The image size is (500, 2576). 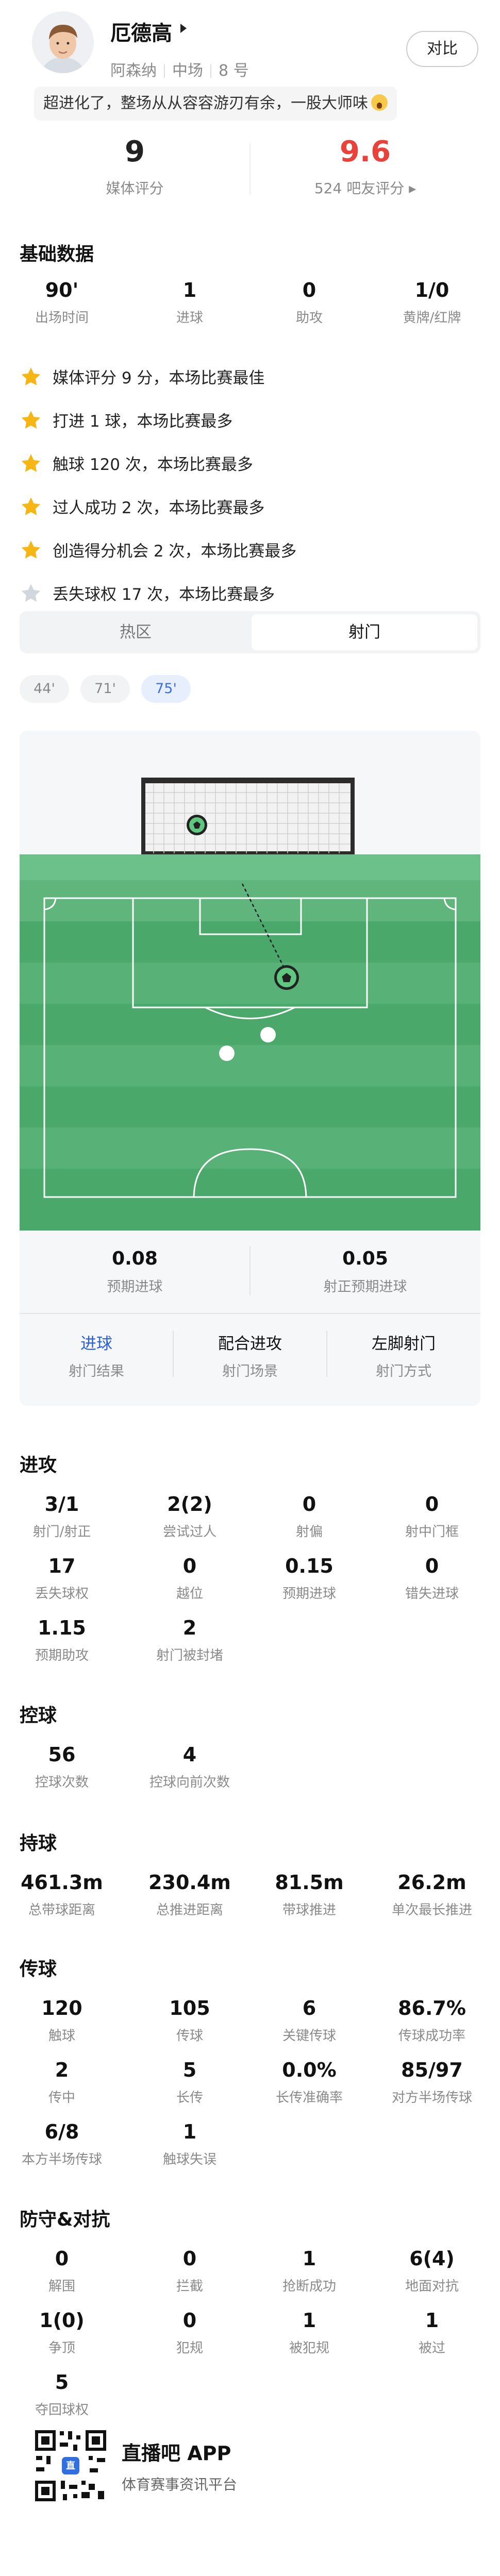 I want to click on player-name-arrow-icon, so click(x=183, y=28).